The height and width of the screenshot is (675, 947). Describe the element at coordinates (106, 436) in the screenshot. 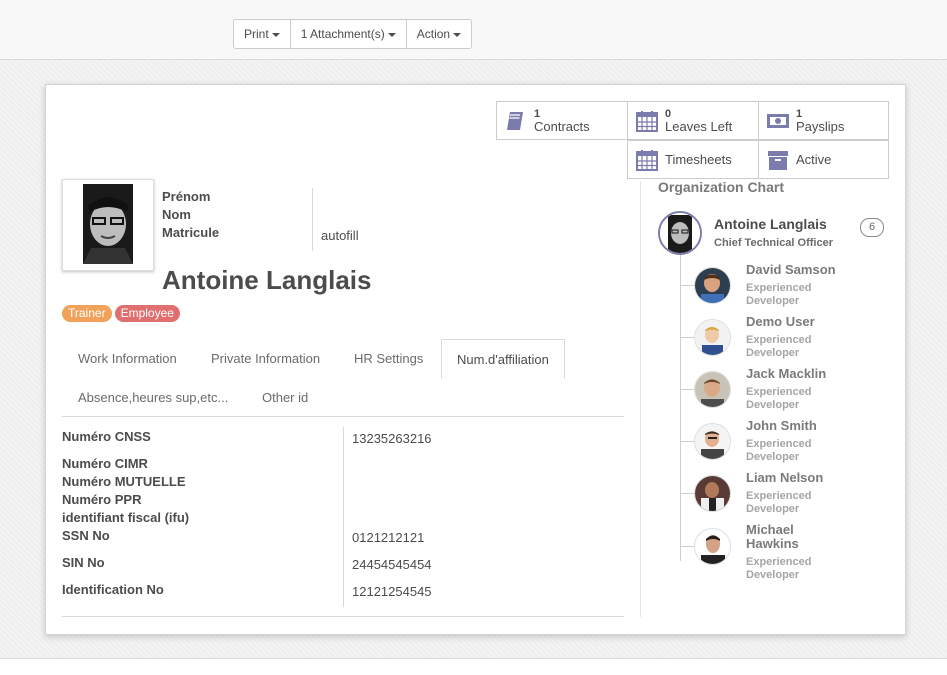

I see `field-label-cnss: Numéro CNSS` at that location.